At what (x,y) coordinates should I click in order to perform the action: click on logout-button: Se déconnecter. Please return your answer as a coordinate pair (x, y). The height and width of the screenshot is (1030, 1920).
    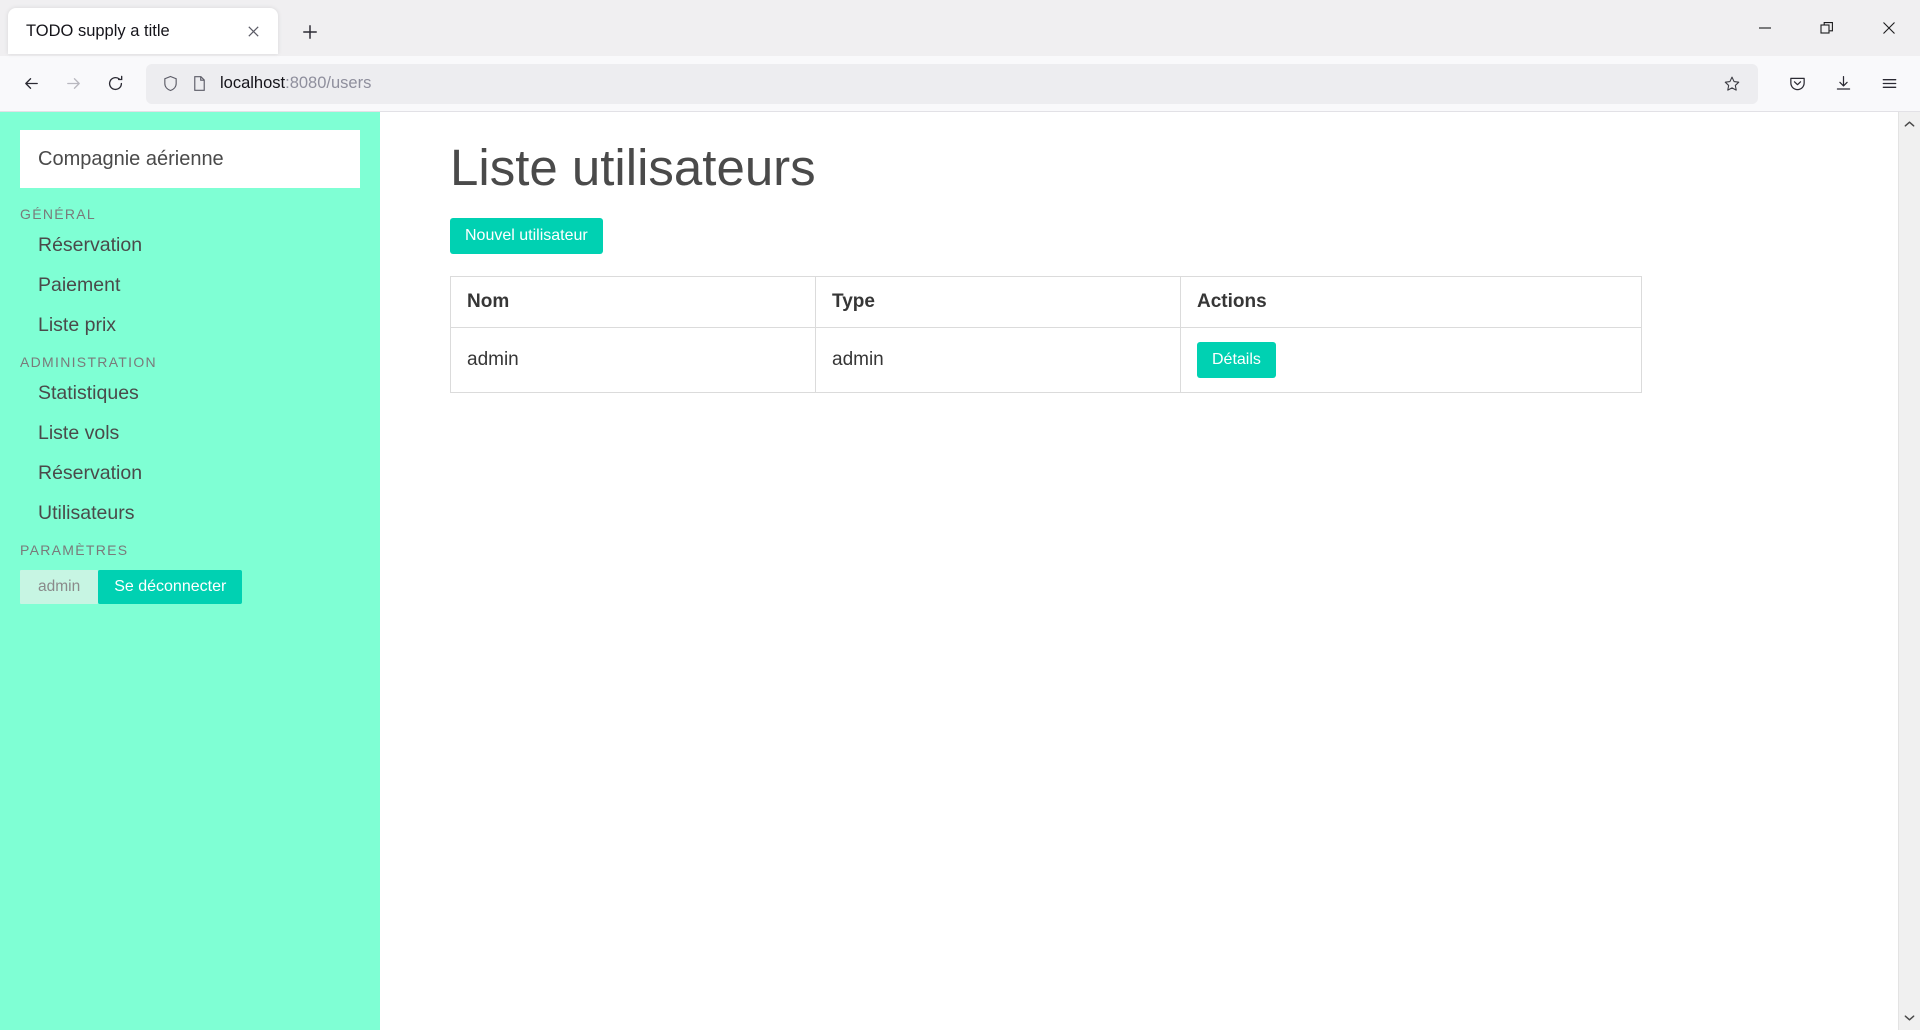
    Looking at the image, I should click on (170, 587).